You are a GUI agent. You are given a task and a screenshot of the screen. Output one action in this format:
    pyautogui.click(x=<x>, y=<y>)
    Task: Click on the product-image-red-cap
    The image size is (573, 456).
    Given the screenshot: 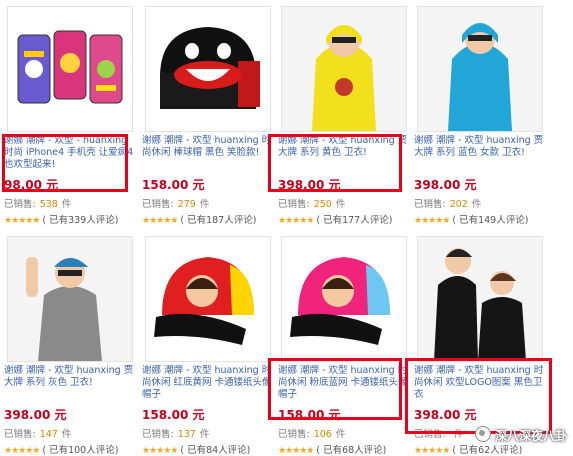 What is the action you would take?
    pyautogui.click(x=208, y=299)
    